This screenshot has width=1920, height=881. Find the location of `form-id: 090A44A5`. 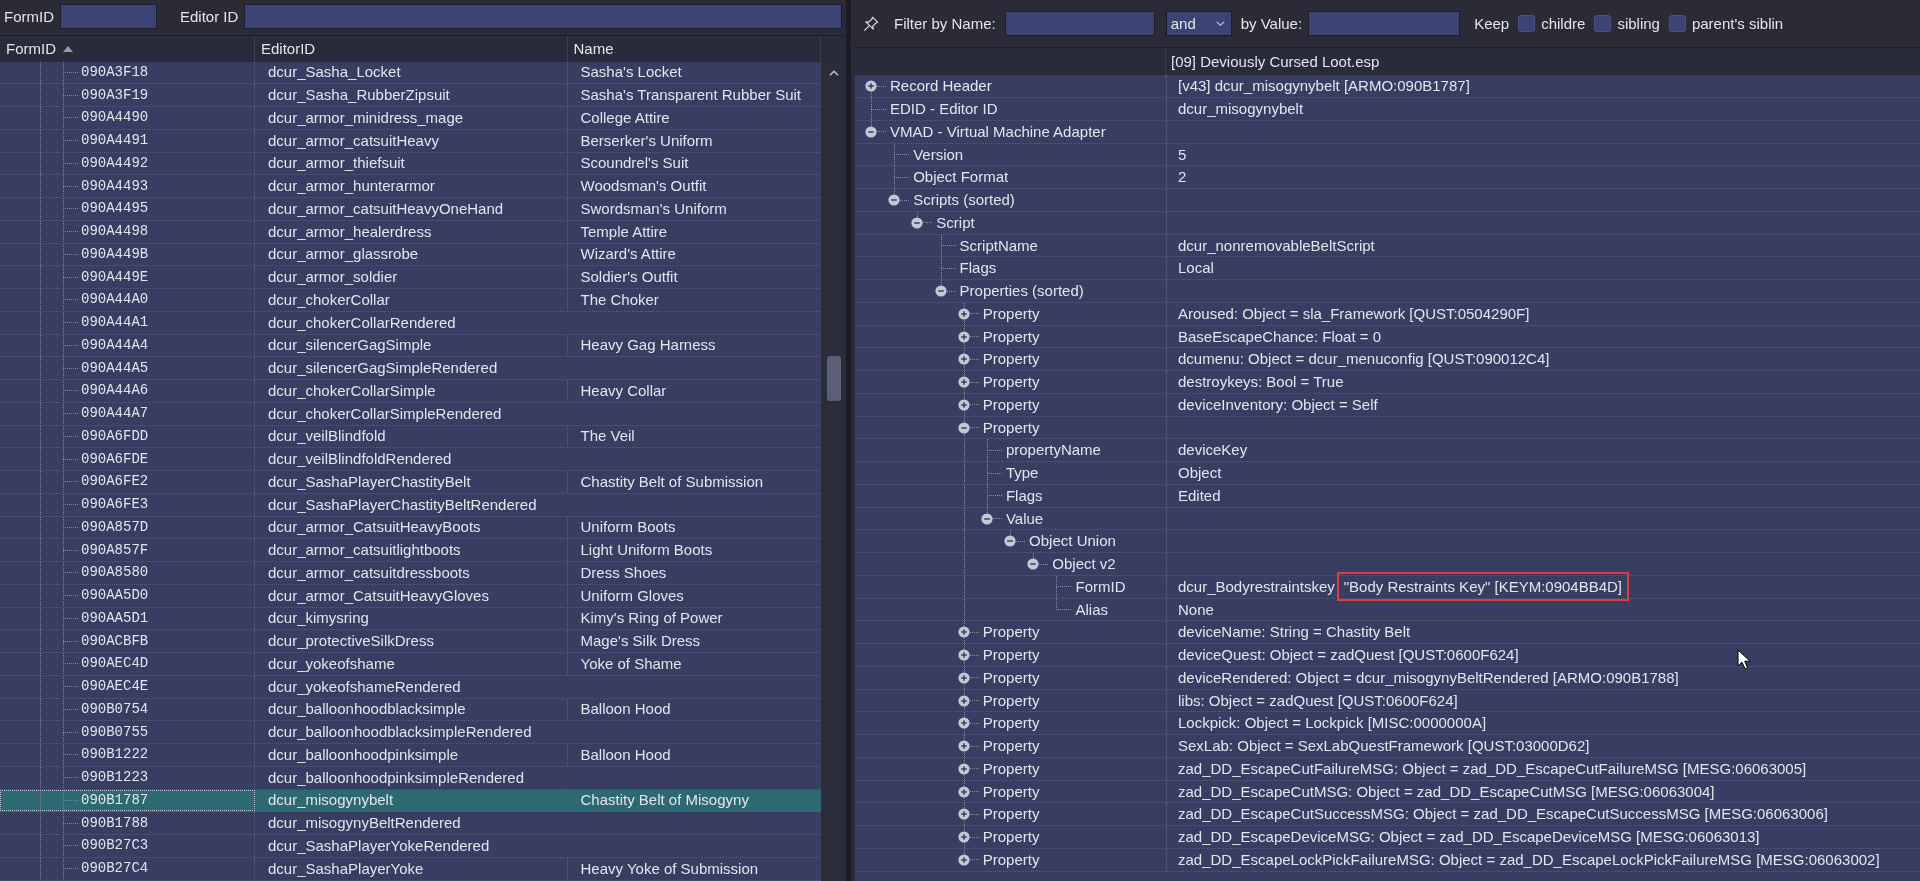

form-id: 090A44A5 is located at coordinates (115, 368).